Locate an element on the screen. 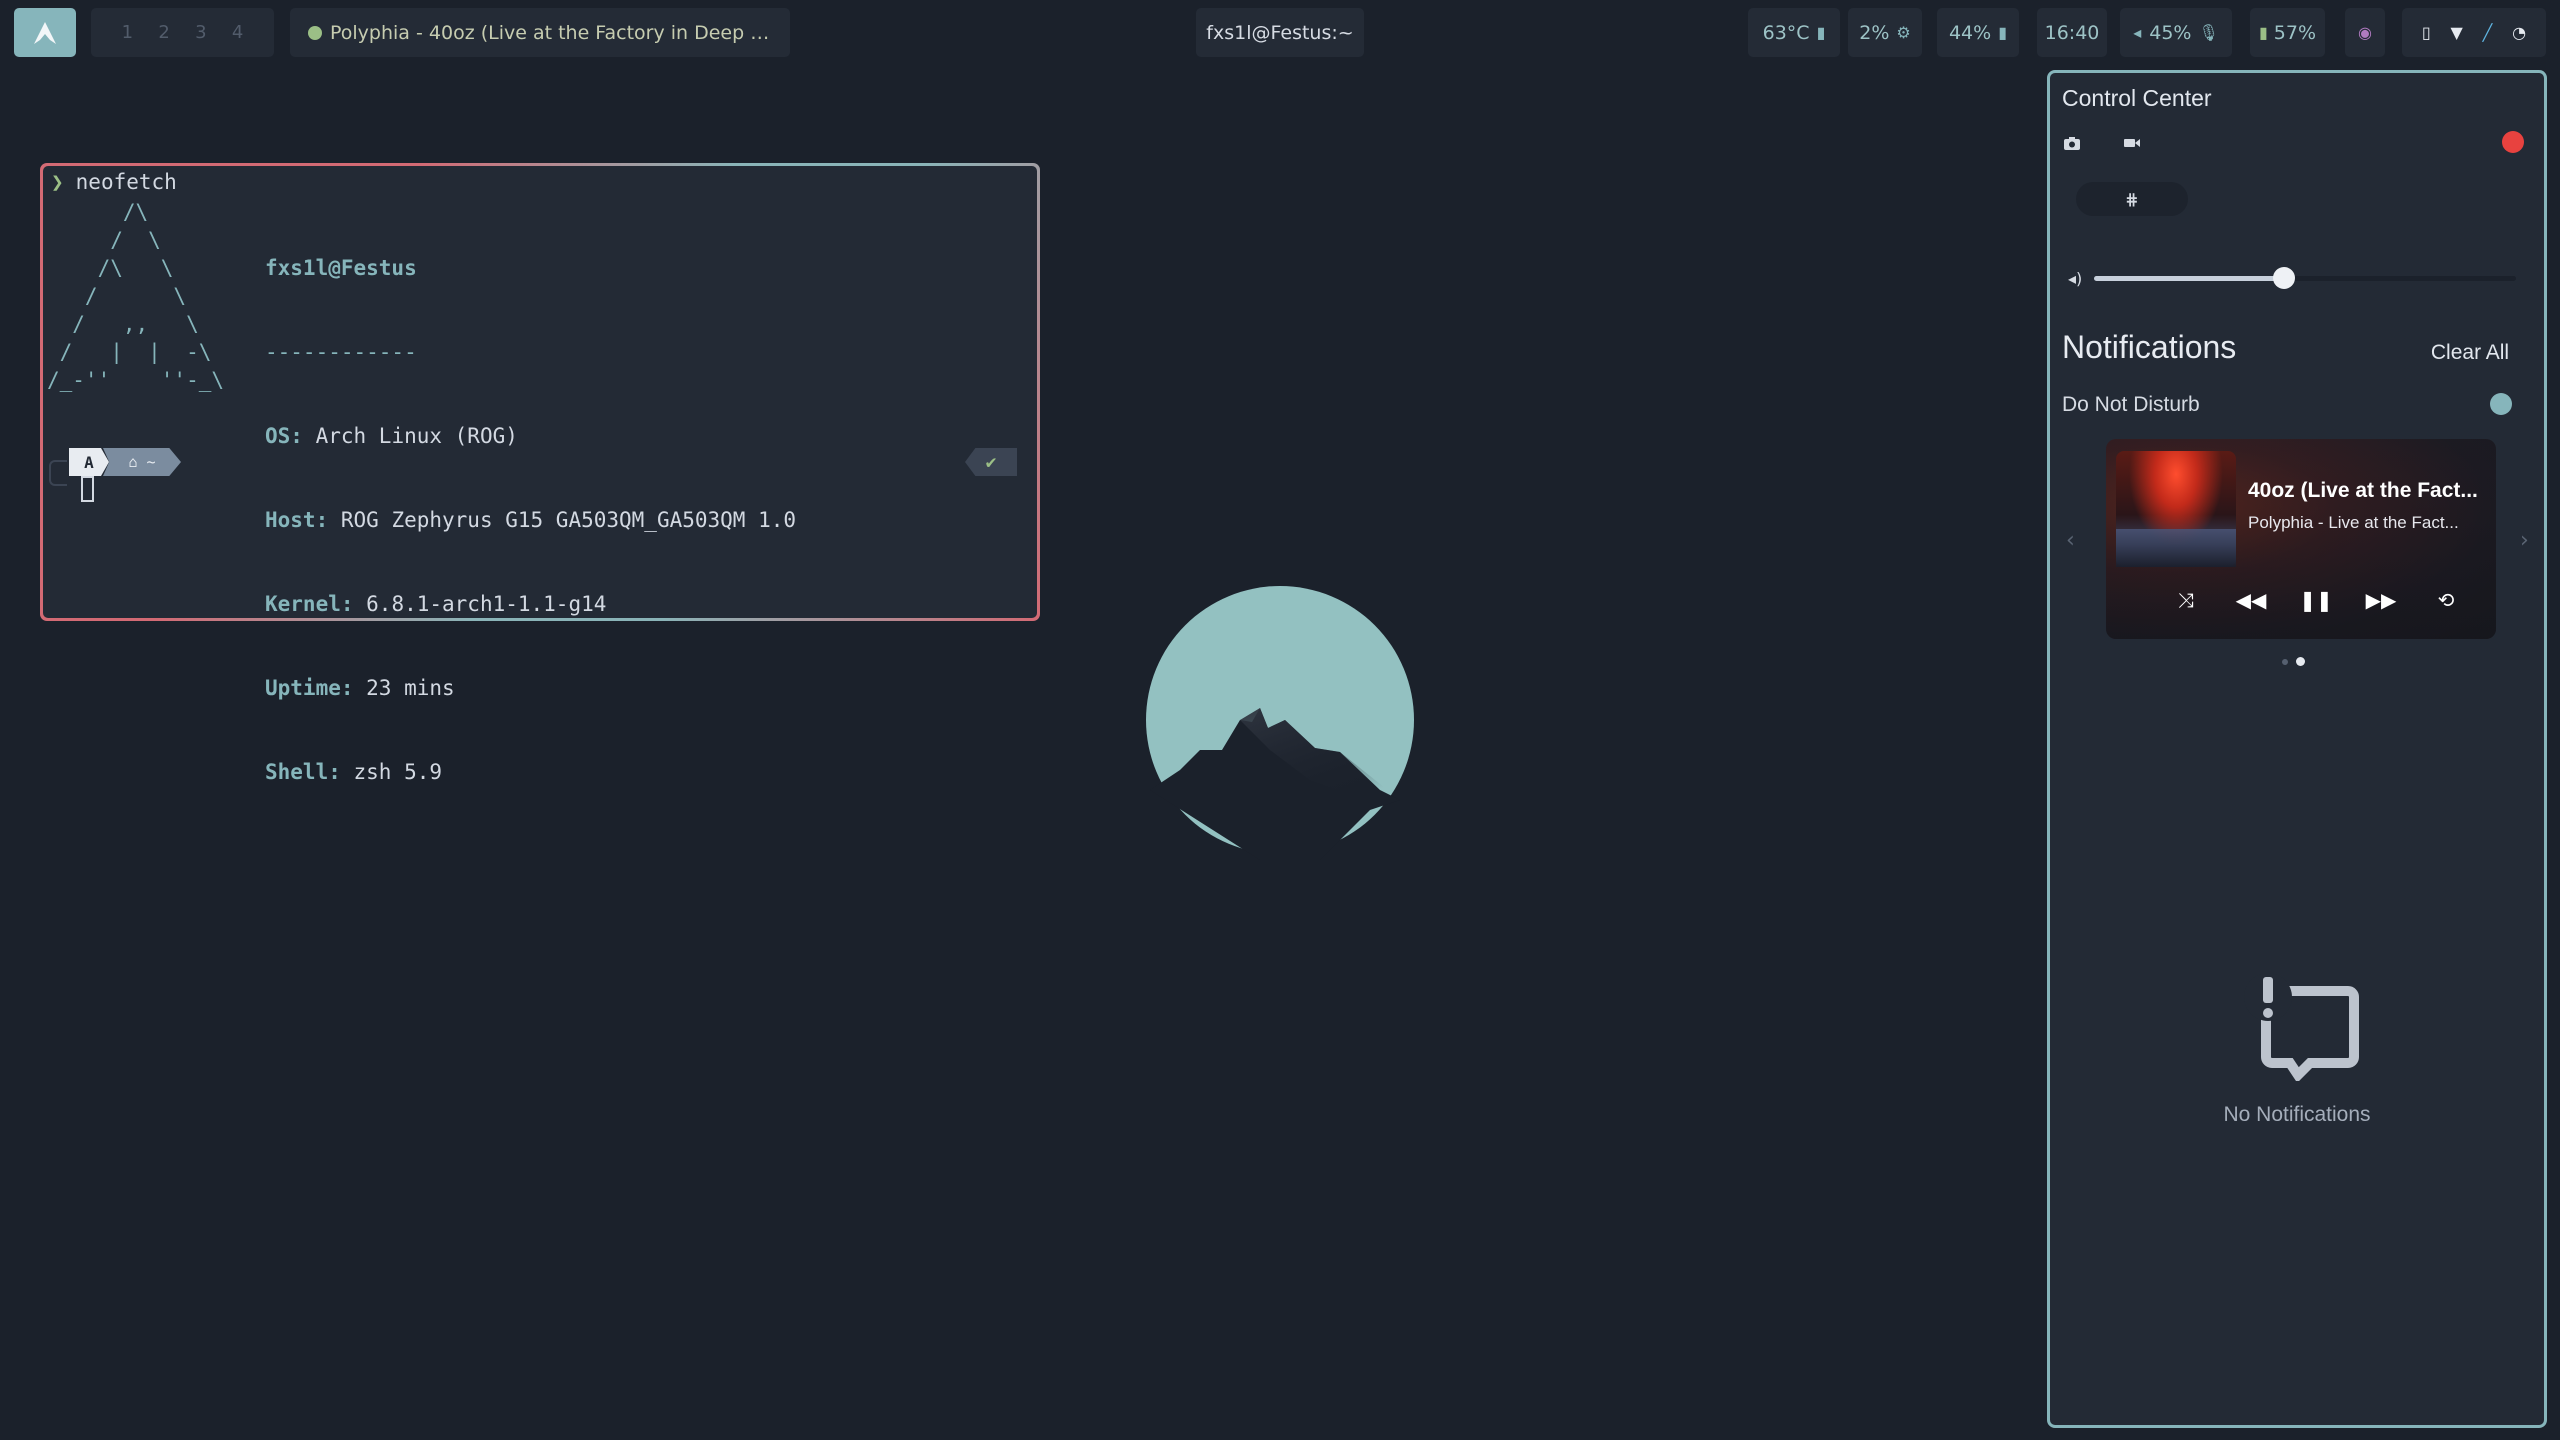 The width and height of the screenshot is (2560, 1440). command-line: ❯ neofetch is located at coordinates (114, 182).